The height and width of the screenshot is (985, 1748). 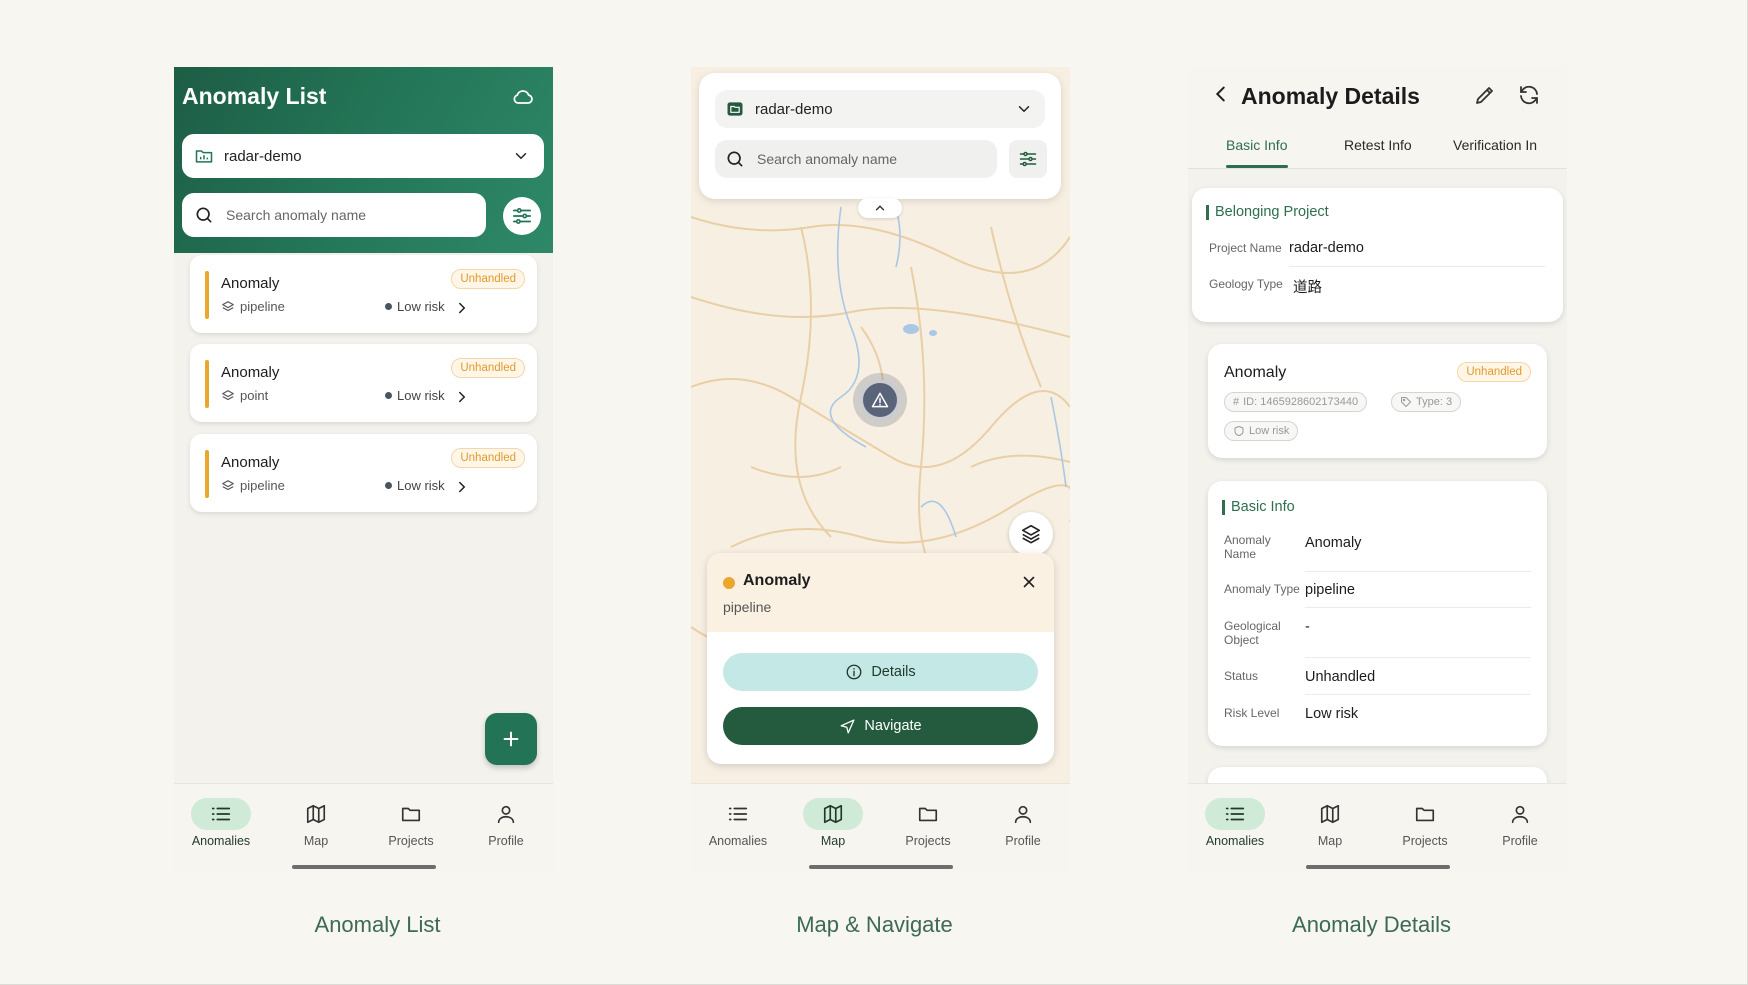 I want to click on page-title: Anomaly List, so click(x=254, y=96).